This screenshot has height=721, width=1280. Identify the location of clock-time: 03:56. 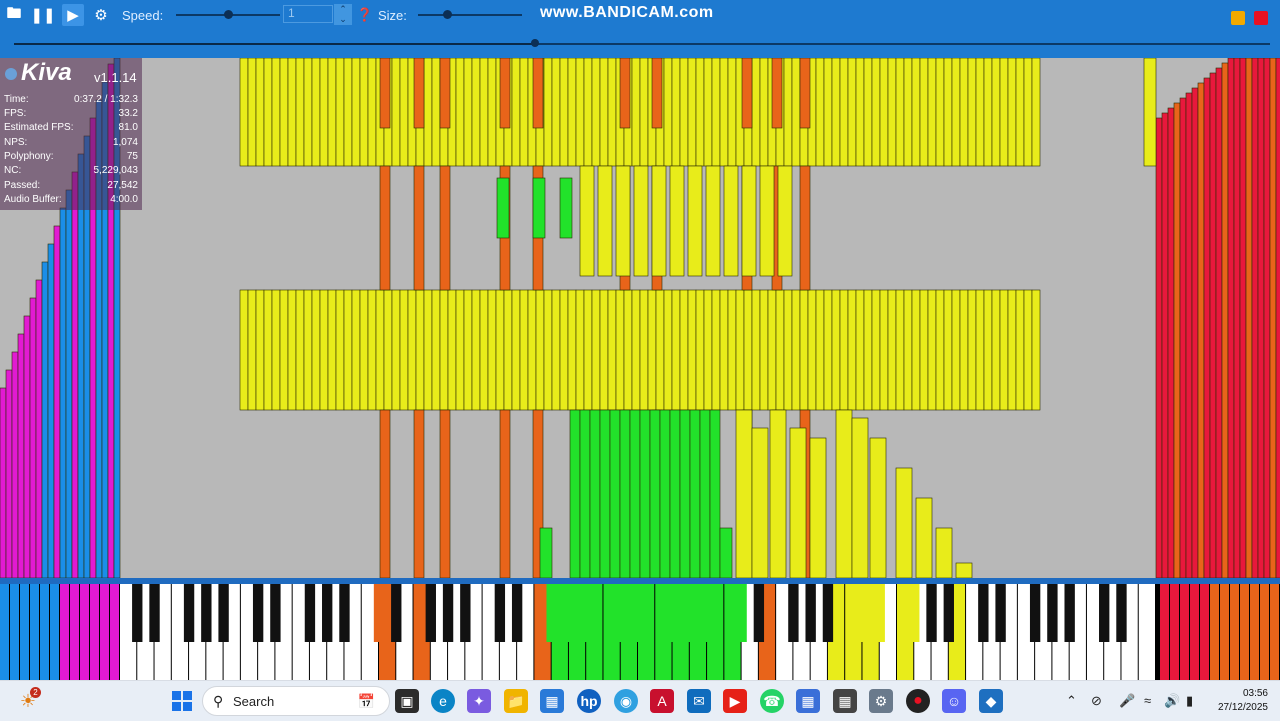
(1255, 693).